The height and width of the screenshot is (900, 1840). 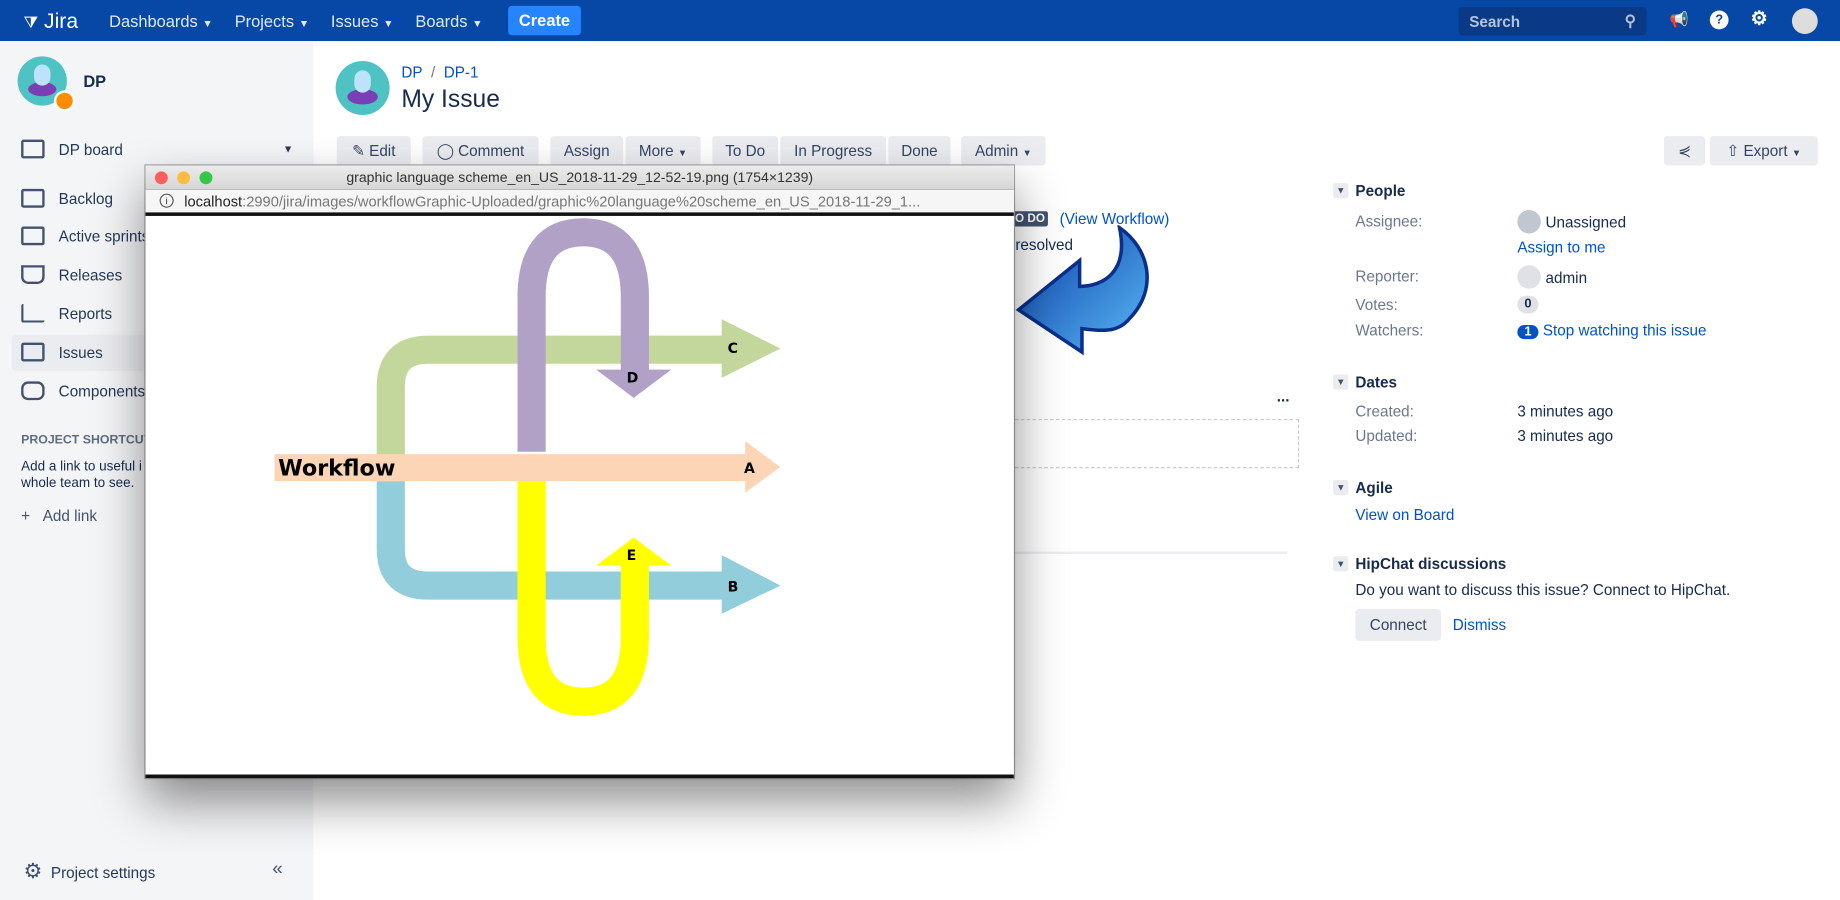 What do you see at coordinates (1003, 151) in the screenshot?
I see `admin-button: Admin ▼` at bounding box center [1003, 151].